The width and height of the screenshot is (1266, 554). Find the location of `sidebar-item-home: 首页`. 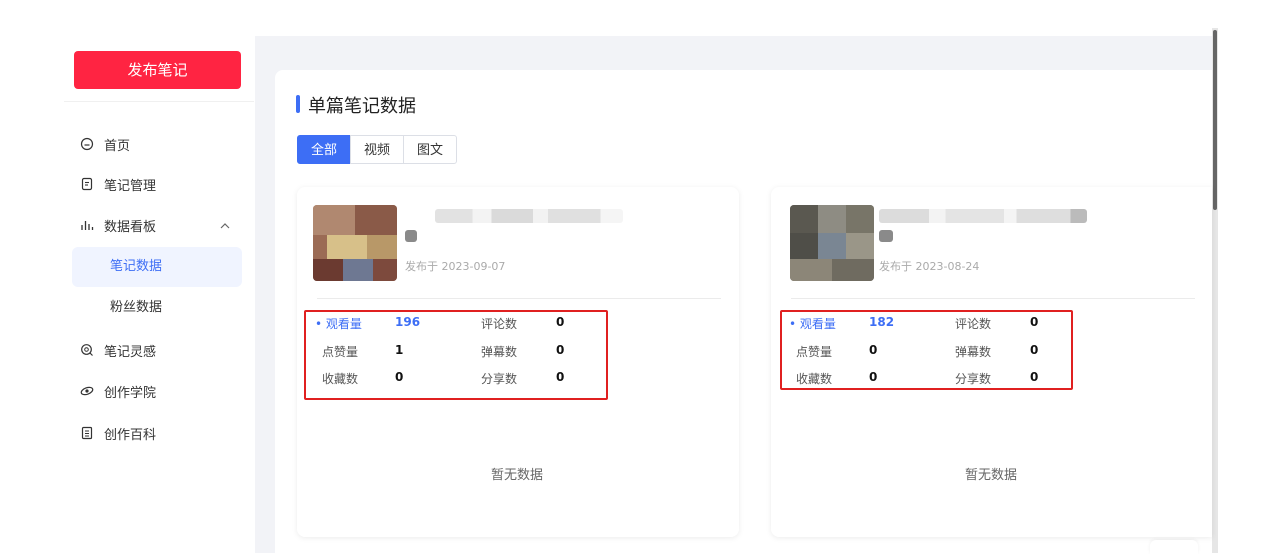

sidebar-item-home: 首页 is located at coordinates (105, 144).